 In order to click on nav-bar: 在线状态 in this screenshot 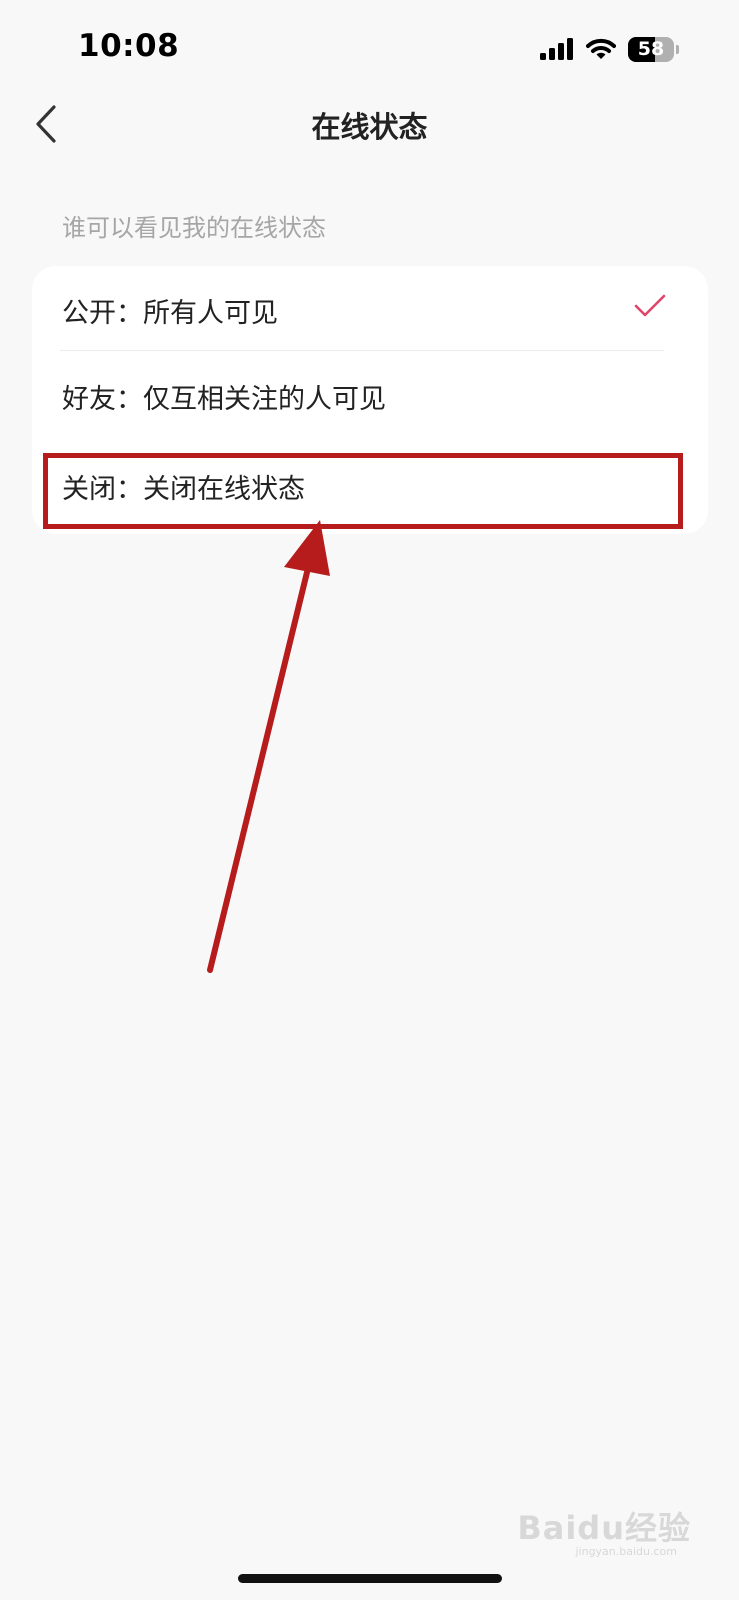, I will do `click(369, 125)`.